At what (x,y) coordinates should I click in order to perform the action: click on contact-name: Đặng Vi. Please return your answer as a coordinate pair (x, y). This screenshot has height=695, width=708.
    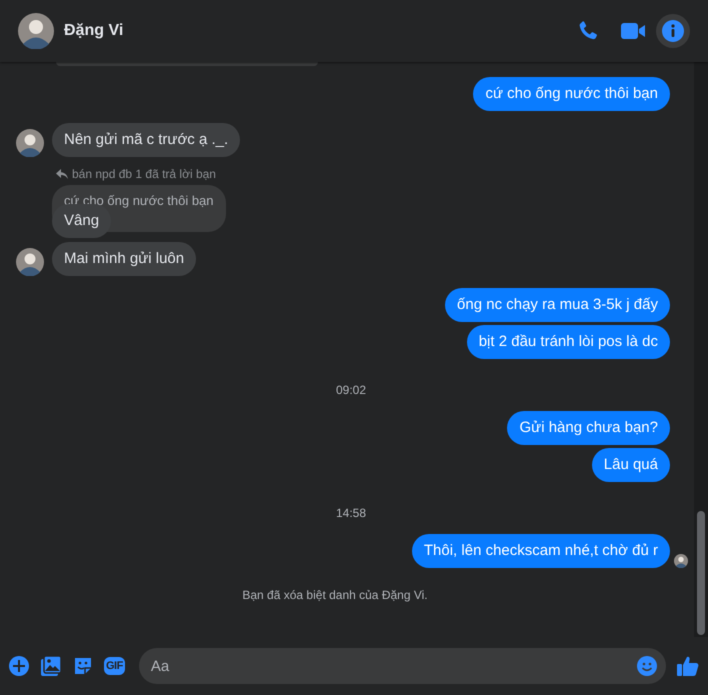
    Looking at the image, I should click on (94, 31).